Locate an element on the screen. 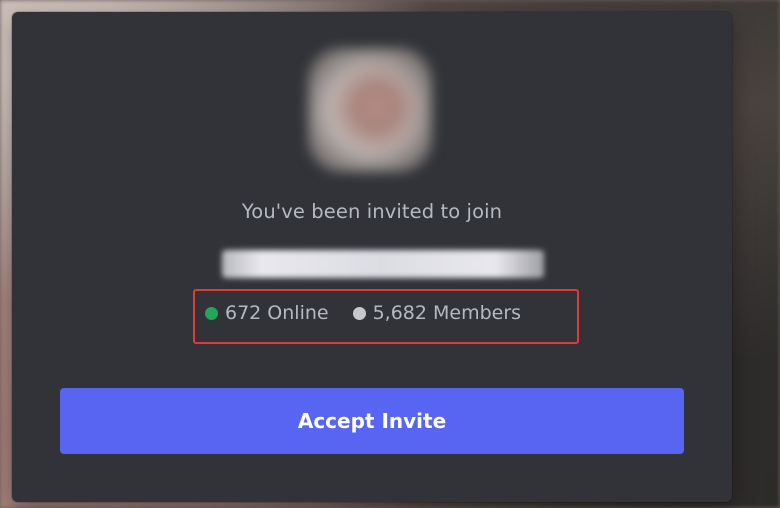 This screenshot has height=508, width=780. server-name-redacted is located at coordinates (383, 264).